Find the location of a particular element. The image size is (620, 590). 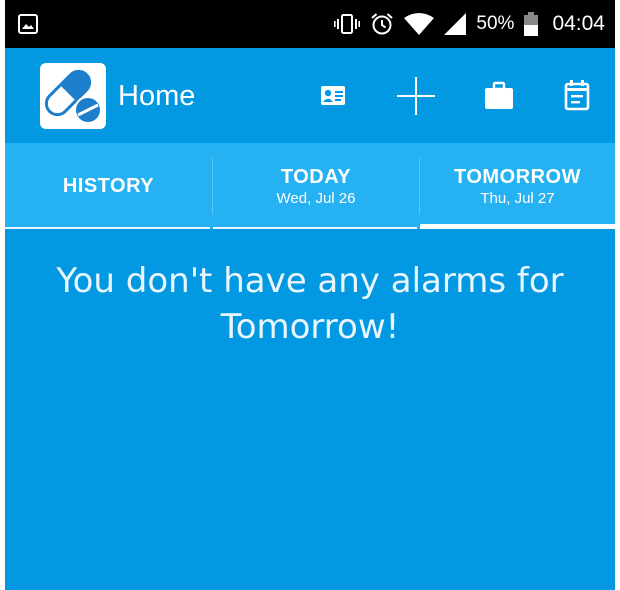

add-icon is located at coordinates (416, 96).